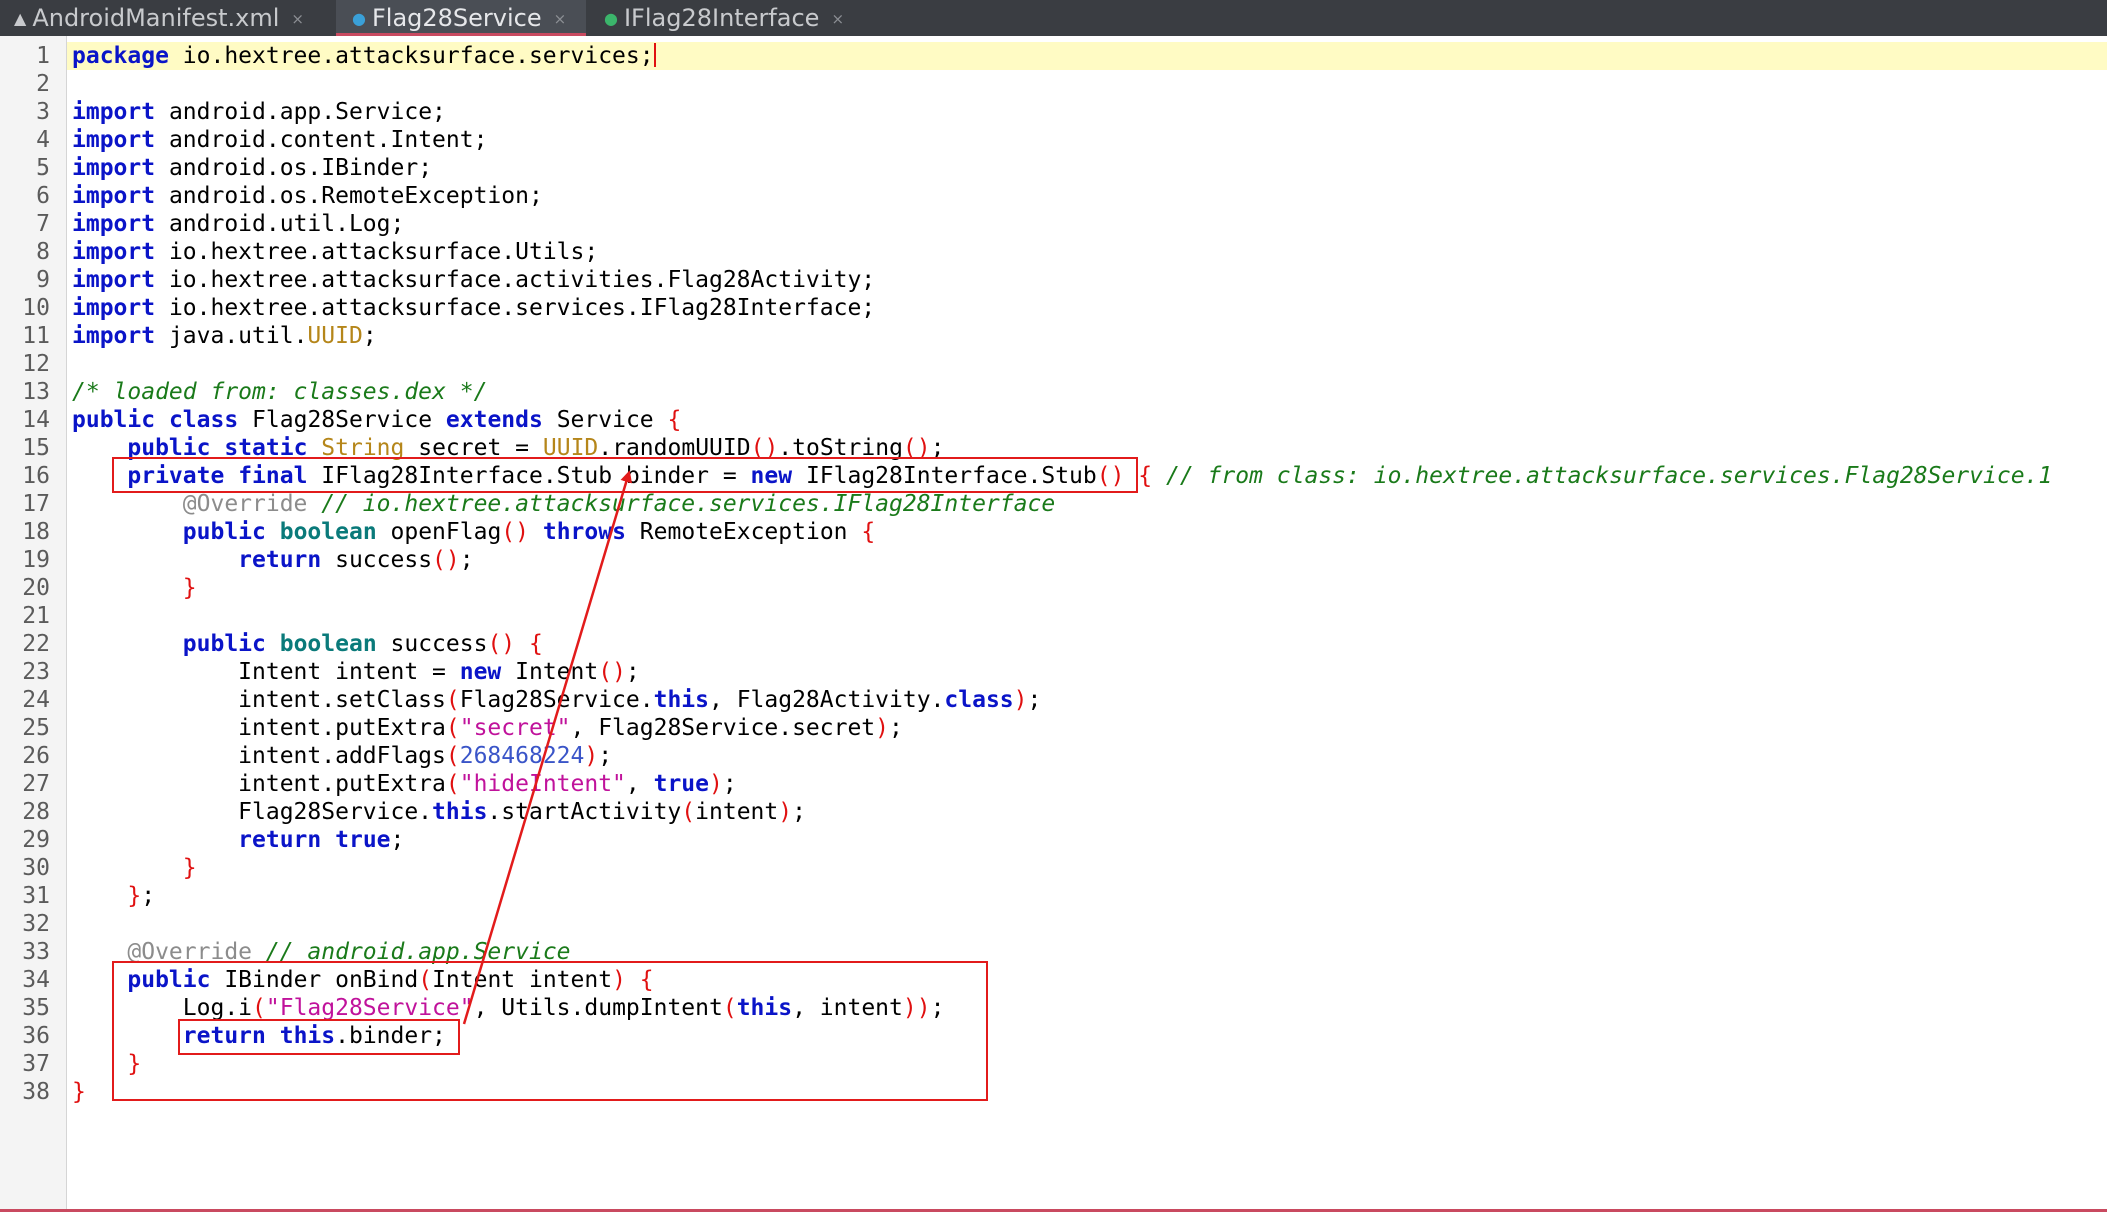 This screenshot has height=1212, width=2107. Describe the element at coordinates (1053, 672) in the screenshot. I see `code-line: 23 Intent intent = new Intent();` at that location.